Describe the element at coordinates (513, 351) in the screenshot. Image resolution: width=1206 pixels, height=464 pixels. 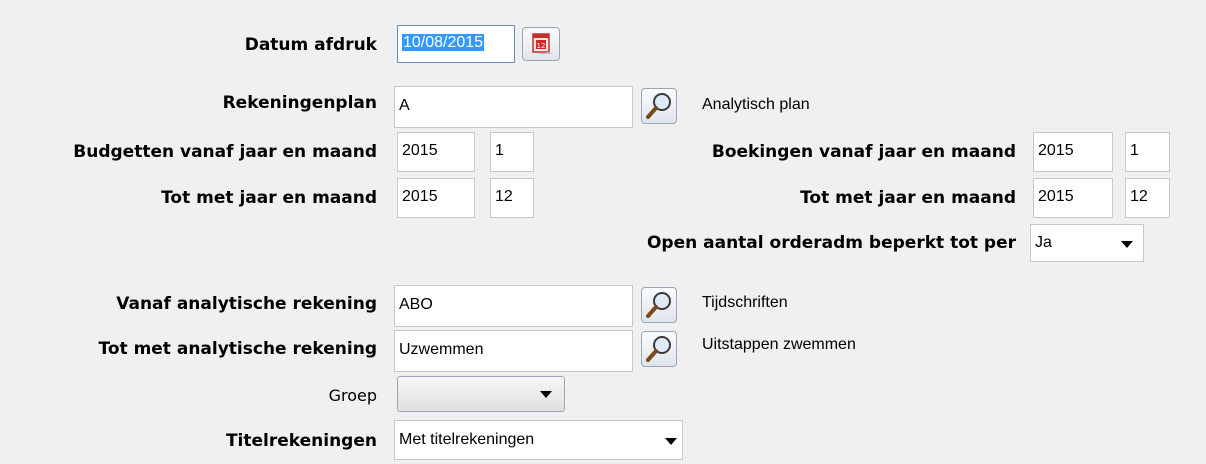
I see `tot-analytisch-field: Uzwemmen` at that location.